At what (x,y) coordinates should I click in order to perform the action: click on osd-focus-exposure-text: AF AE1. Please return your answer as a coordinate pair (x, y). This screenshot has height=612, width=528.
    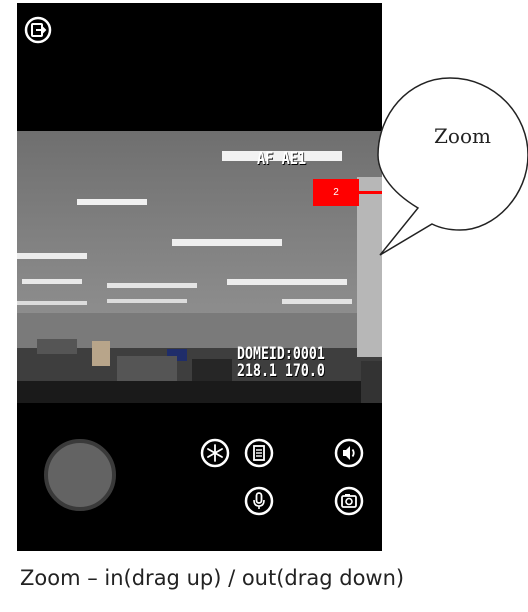
    Looking at the image, I should click on (282, 159).